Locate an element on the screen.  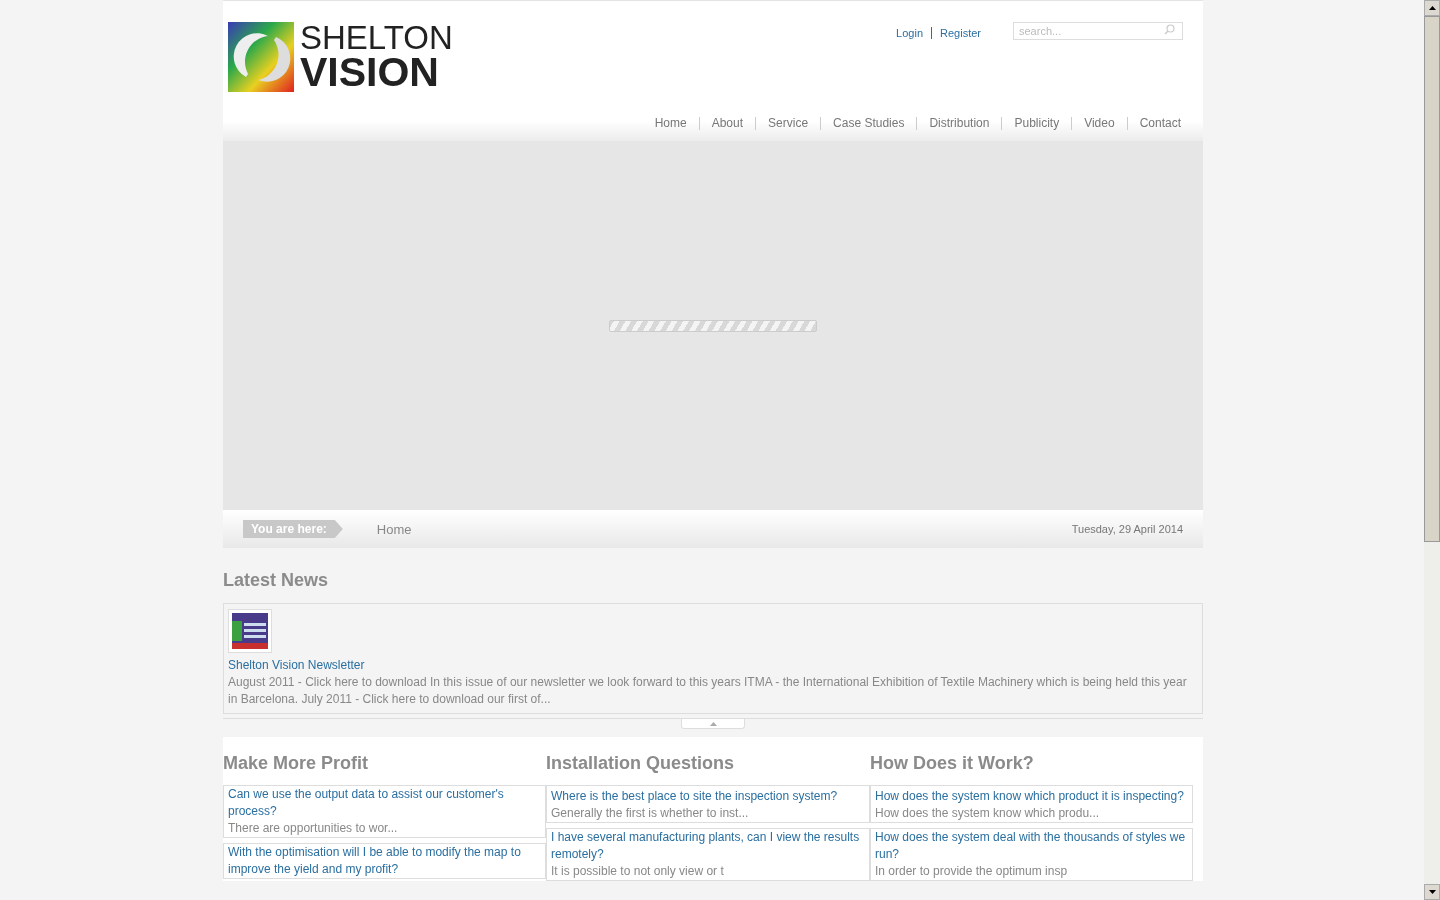
logo-icon is located at coordinates (261, 57).